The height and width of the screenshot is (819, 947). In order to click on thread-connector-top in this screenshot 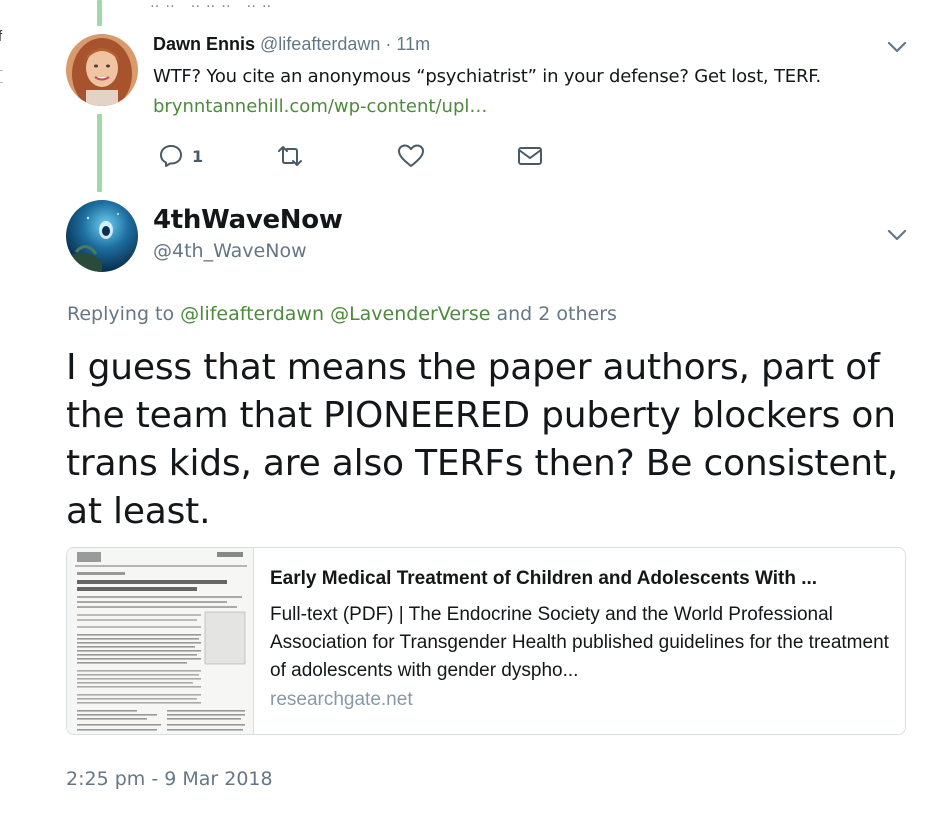, I will do `click(99, 13)`.